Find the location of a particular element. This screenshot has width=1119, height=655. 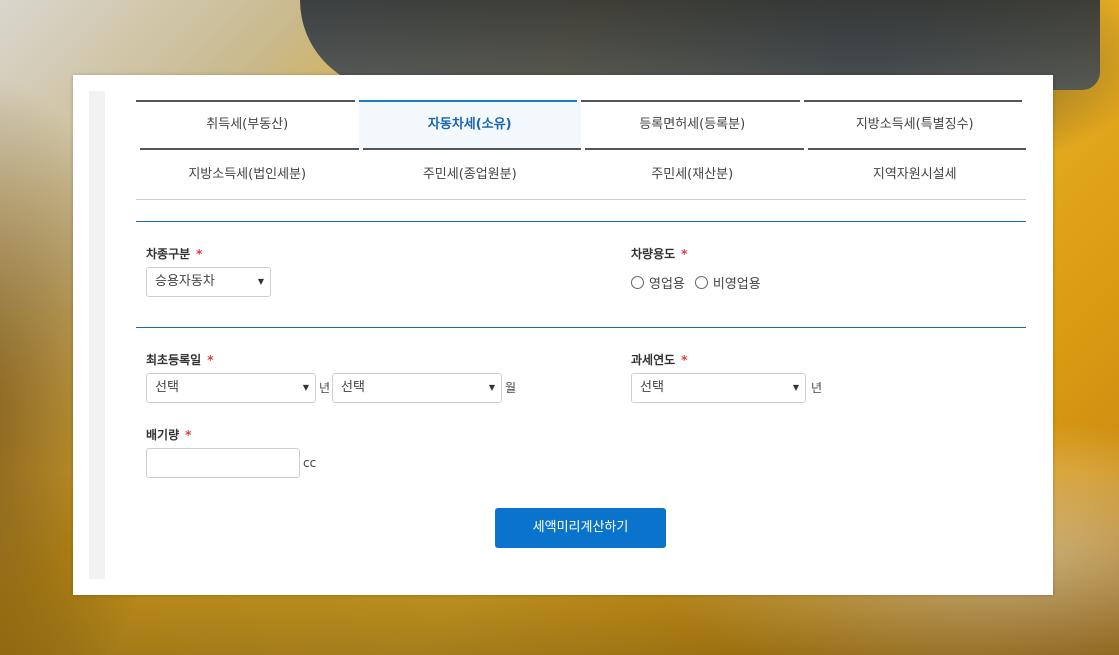

first-registration-year-select: 선택 ▼ is located at coordinates (231, 388).